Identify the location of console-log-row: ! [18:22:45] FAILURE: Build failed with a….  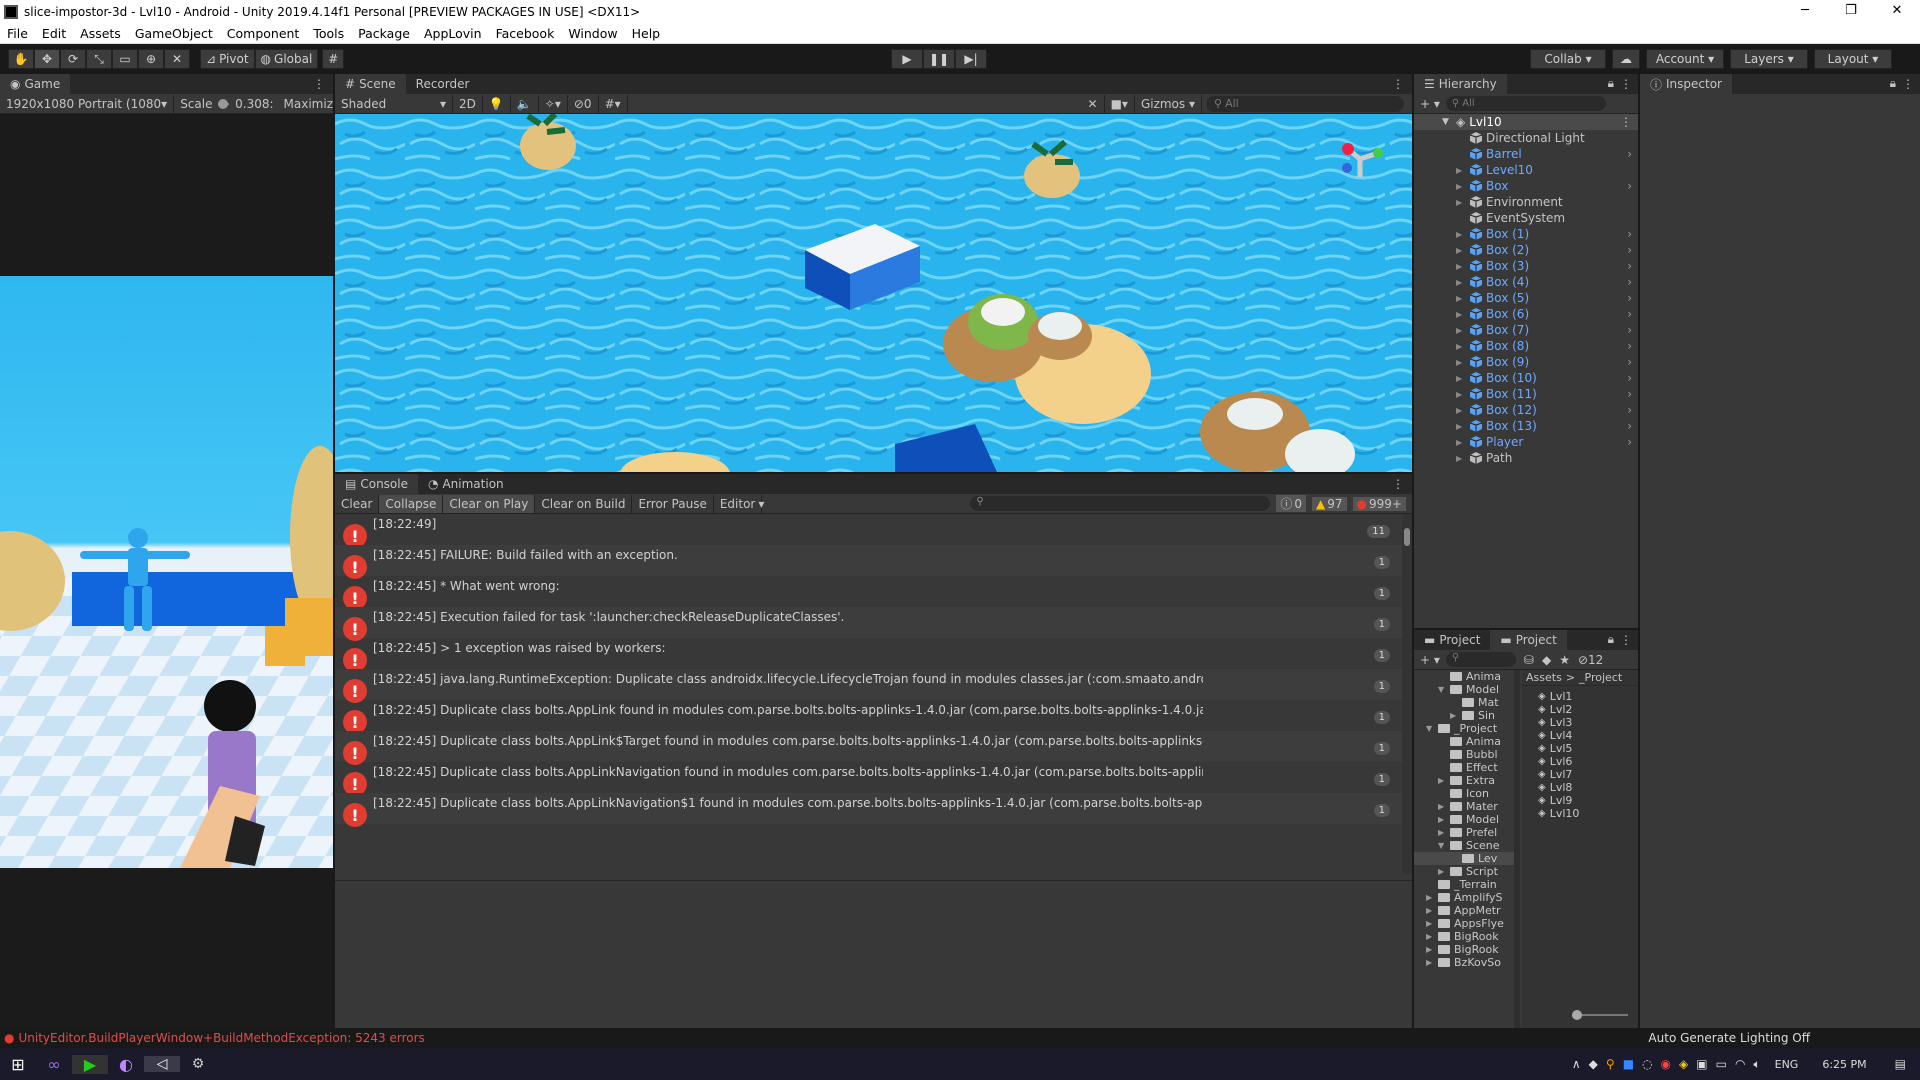
(868, 562).